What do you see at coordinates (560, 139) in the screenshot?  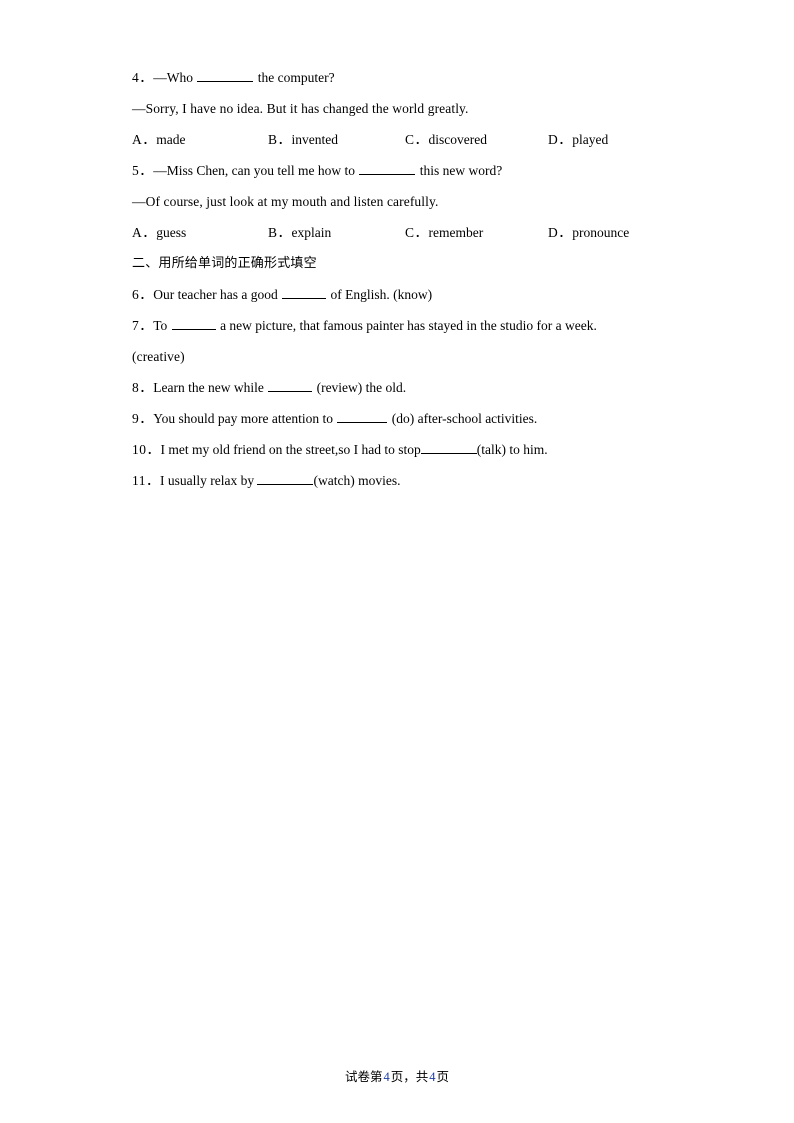 I see `question-4-option-d-label: D．` at bounding box center [560, 139].